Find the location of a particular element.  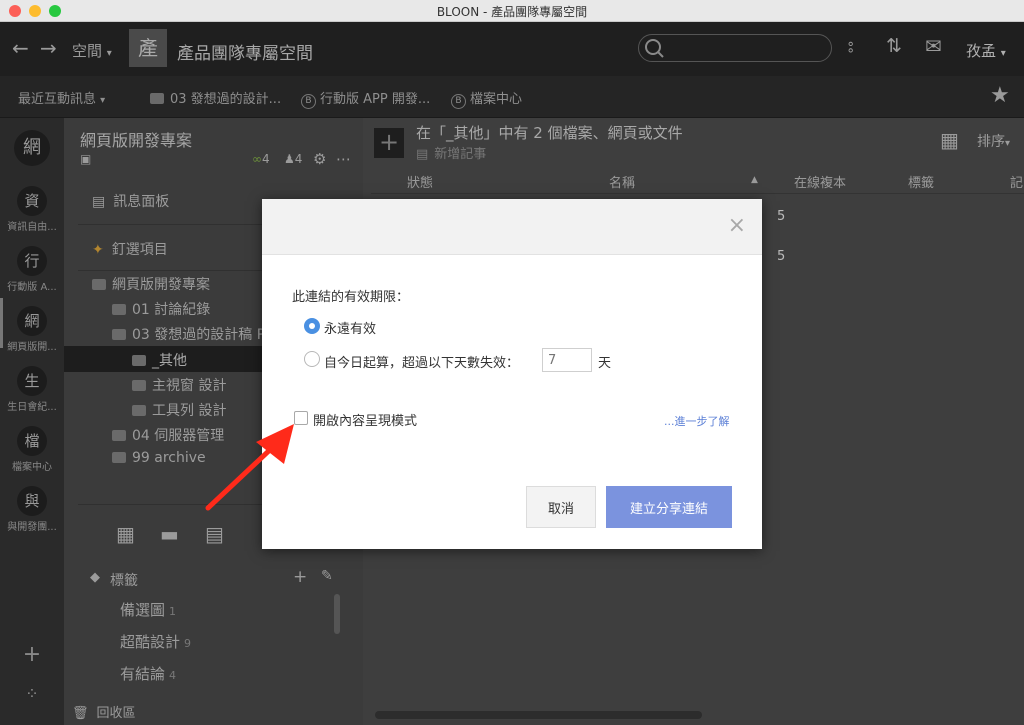

space-menu: 空間 ▾ is located at coordinates (92, 50).